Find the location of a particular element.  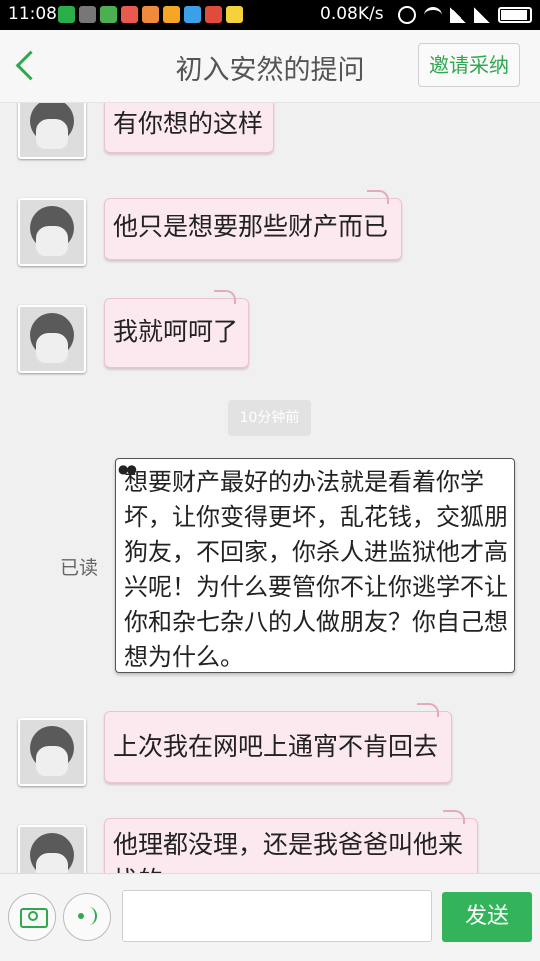

notification-icons is located at coordinates (150, 14).